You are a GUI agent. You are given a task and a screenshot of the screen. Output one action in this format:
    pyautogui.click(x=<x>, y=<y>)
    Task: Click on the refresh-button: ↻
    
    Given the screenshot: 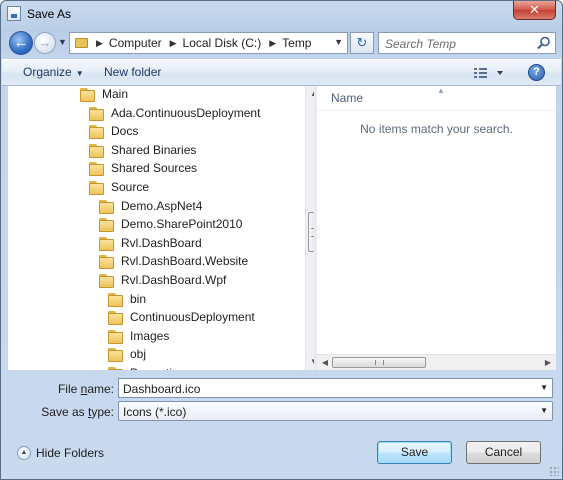 What is the action you would take?
    pyautogui.click(x=362, y=43)
    